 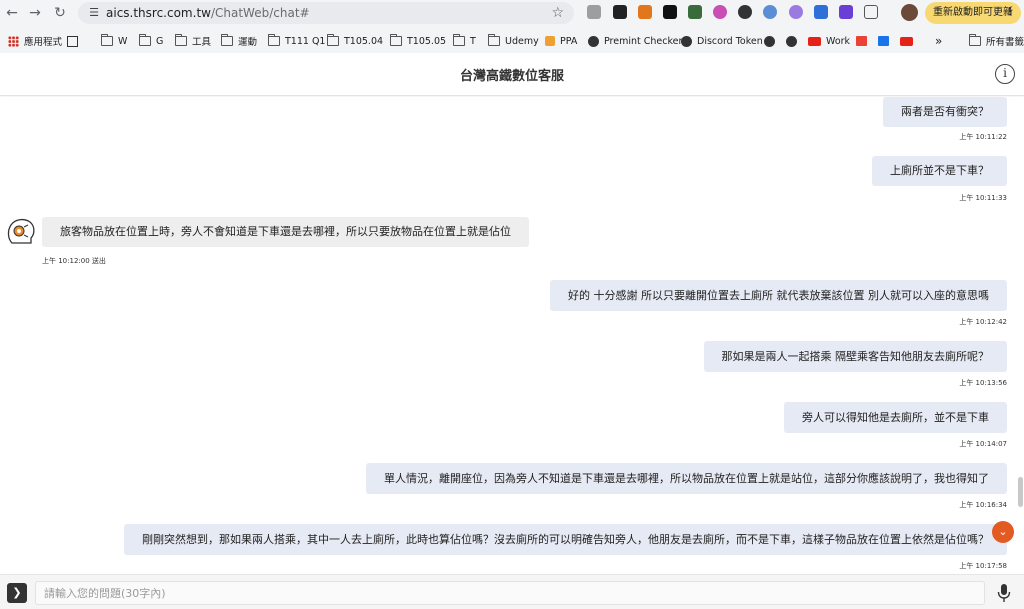 I want to click on more-bookmarks-icon: », so click(x=938, y=41).